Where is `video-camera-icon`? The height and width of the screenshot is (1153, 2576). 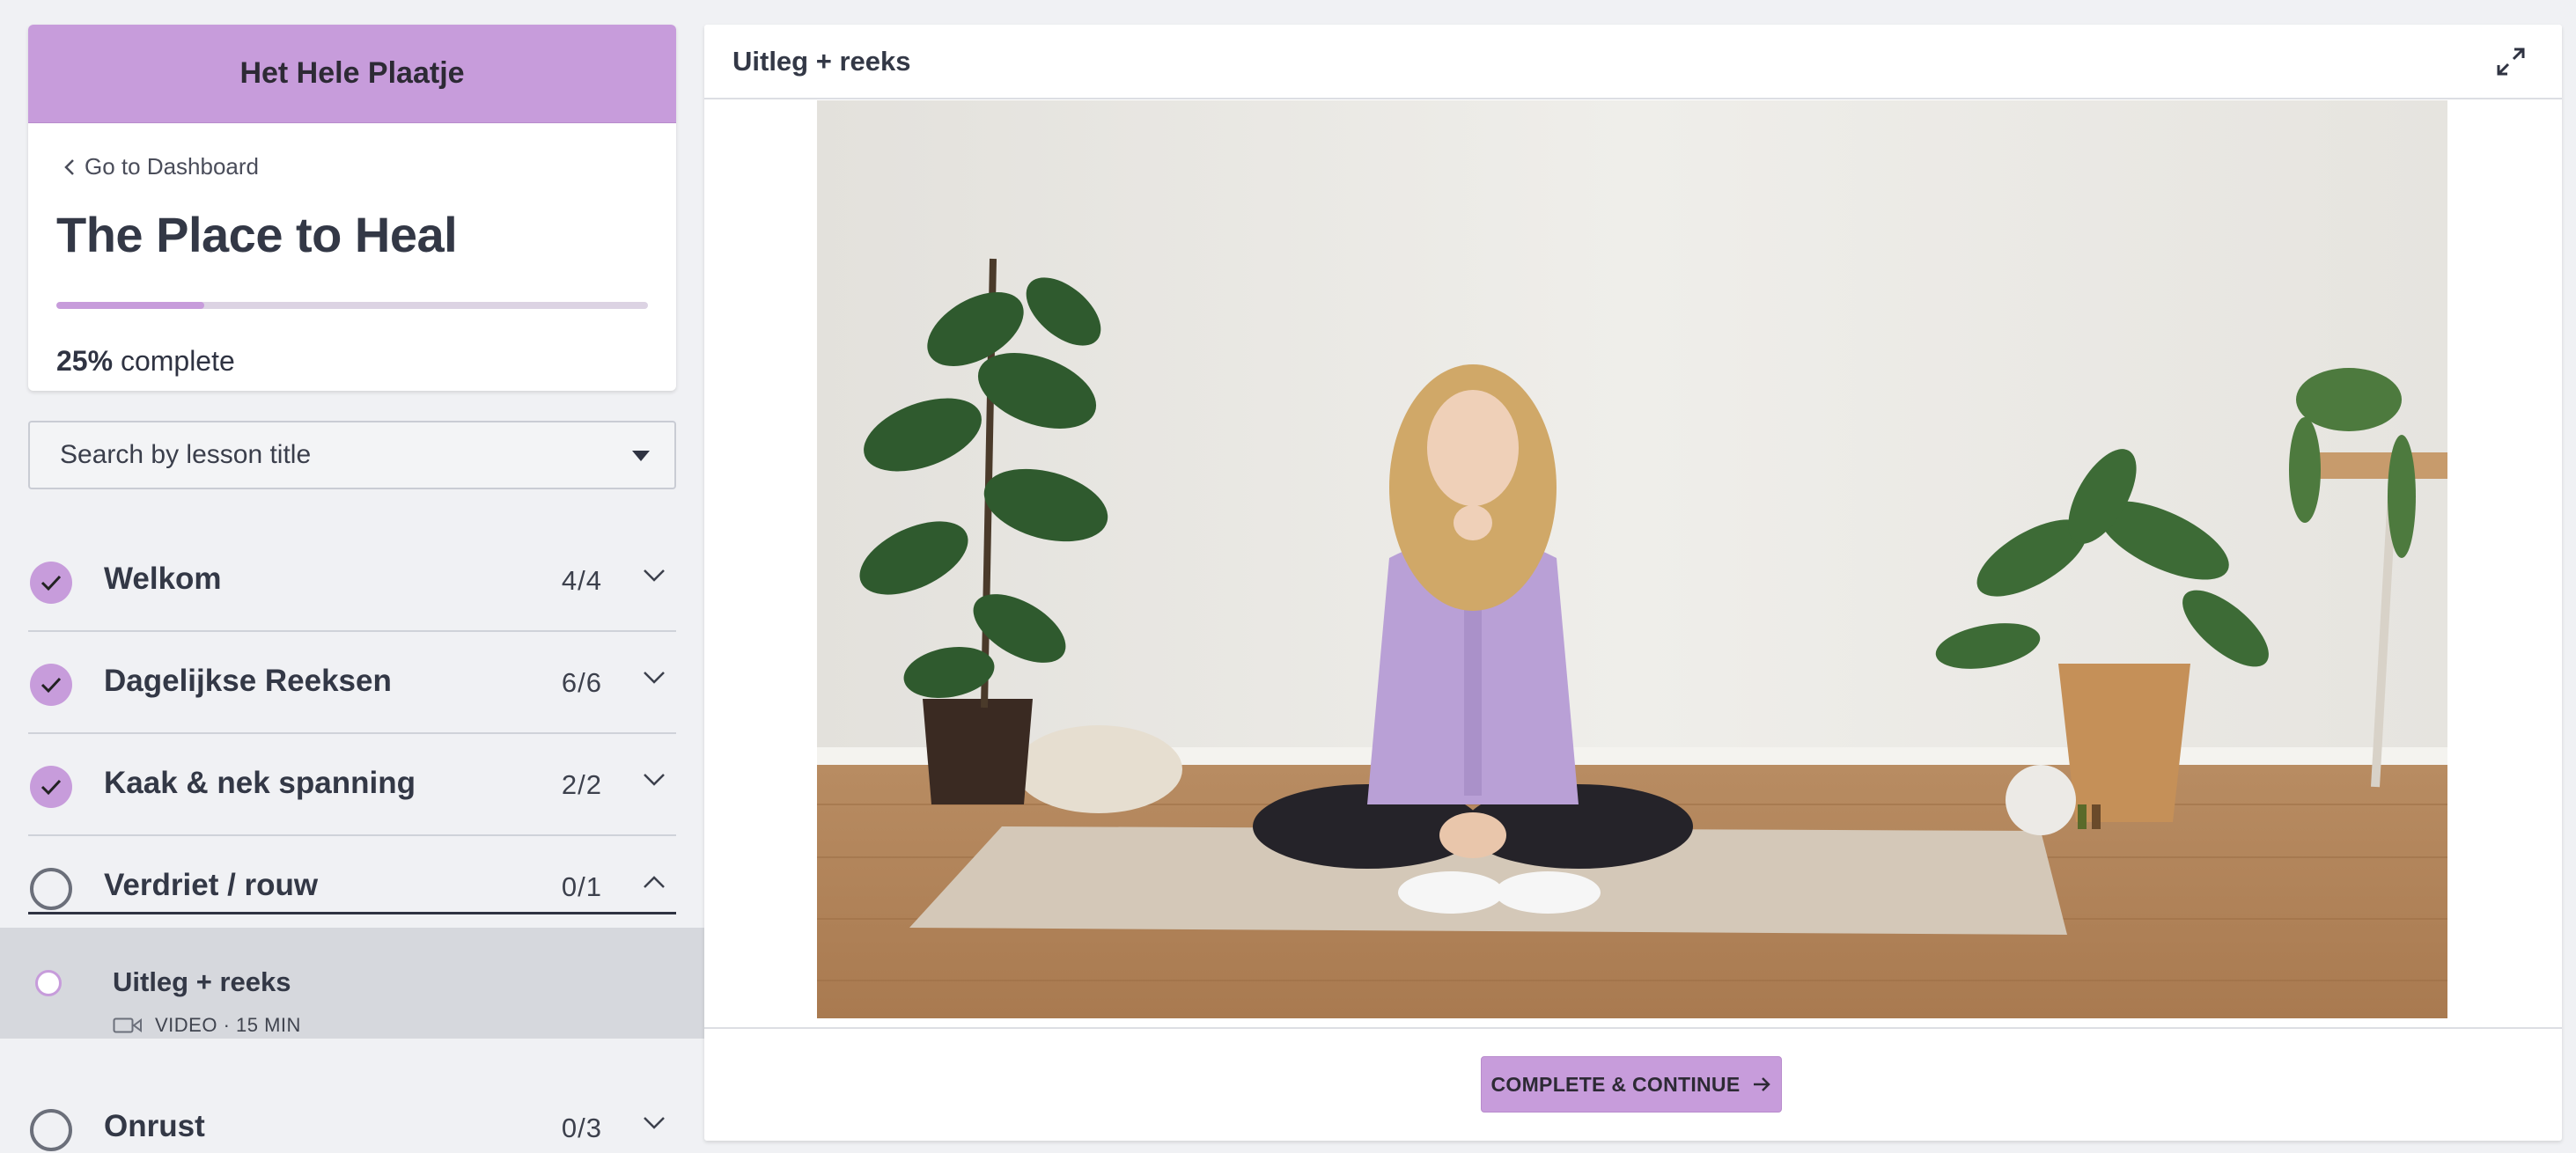
video-camera-icon is located at coordinates (128, 1025).